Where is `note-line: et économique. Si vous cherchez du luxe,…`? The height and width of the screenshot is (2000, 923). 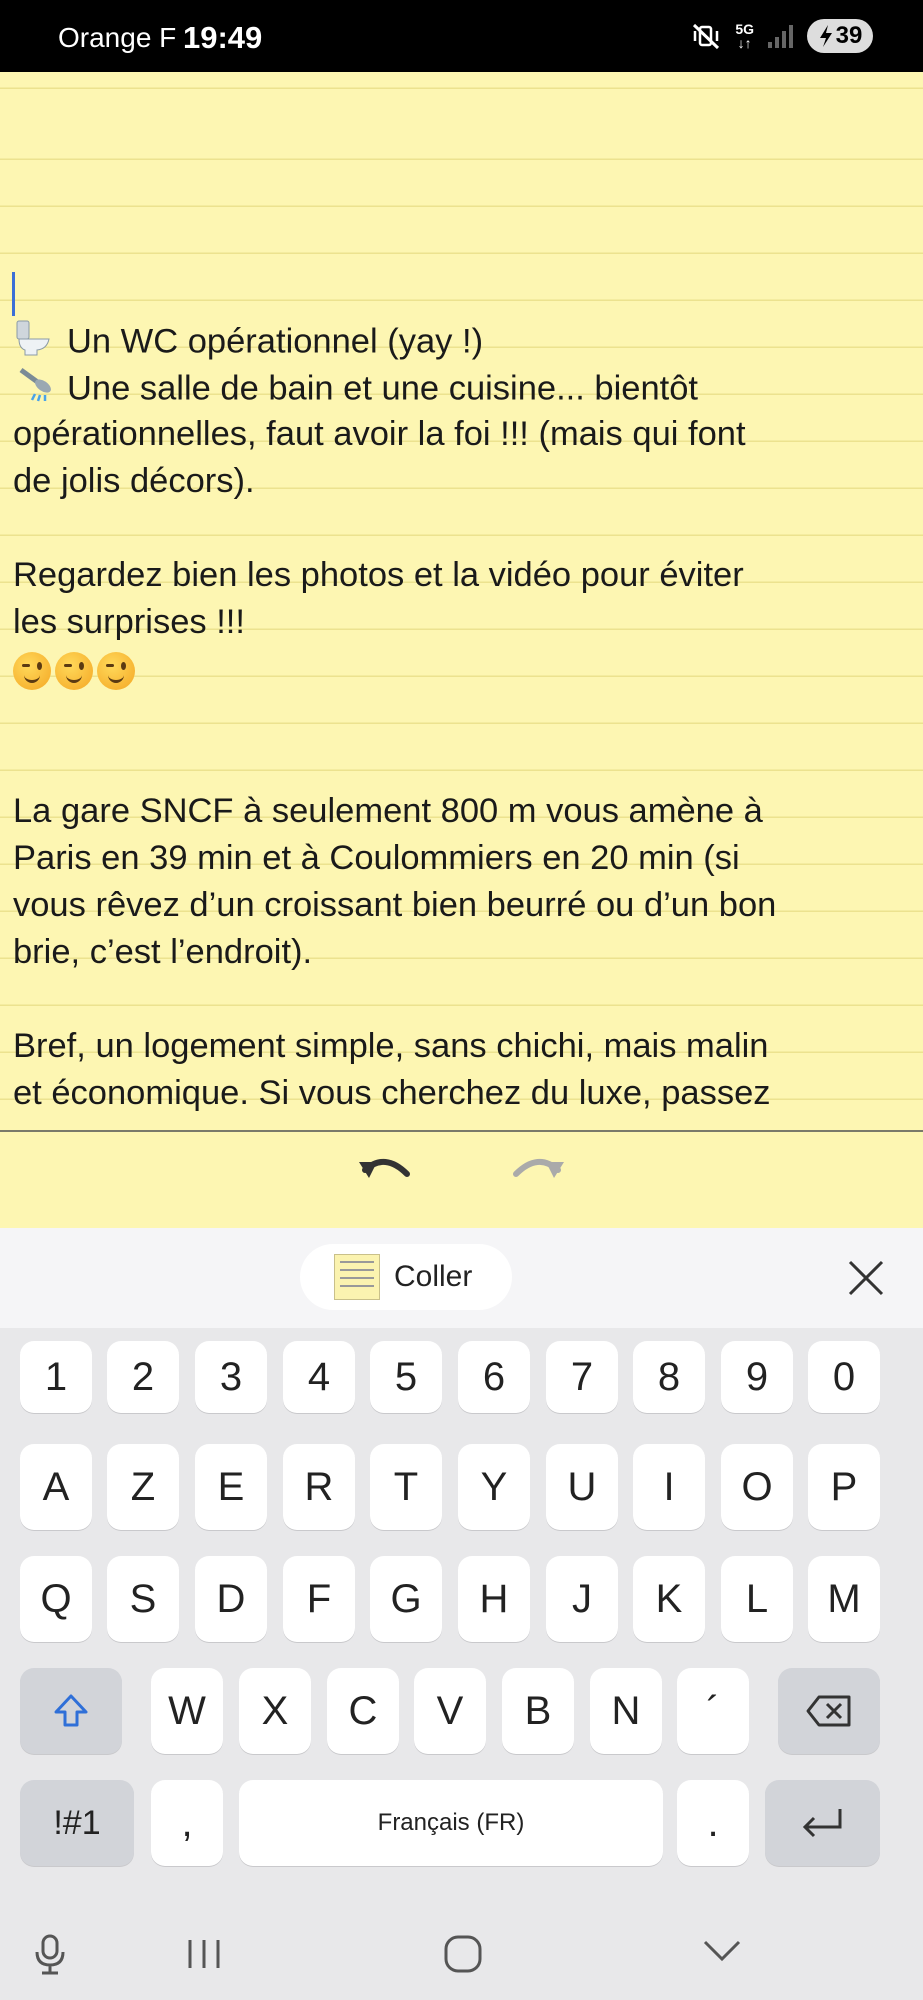 note-line: et économique. Si vous cherchez du luxe,… is located at coordinates (463, 1093).